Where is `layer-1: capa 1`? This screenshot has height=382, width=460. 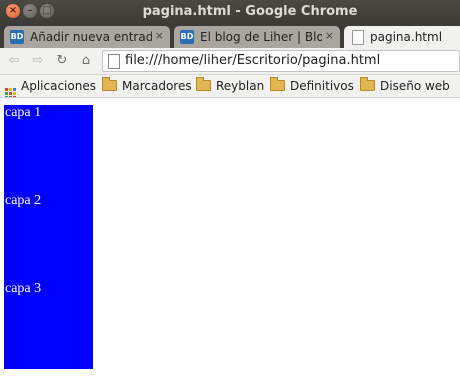
layer-1: capa 1 is located at coordinates (48, 149).